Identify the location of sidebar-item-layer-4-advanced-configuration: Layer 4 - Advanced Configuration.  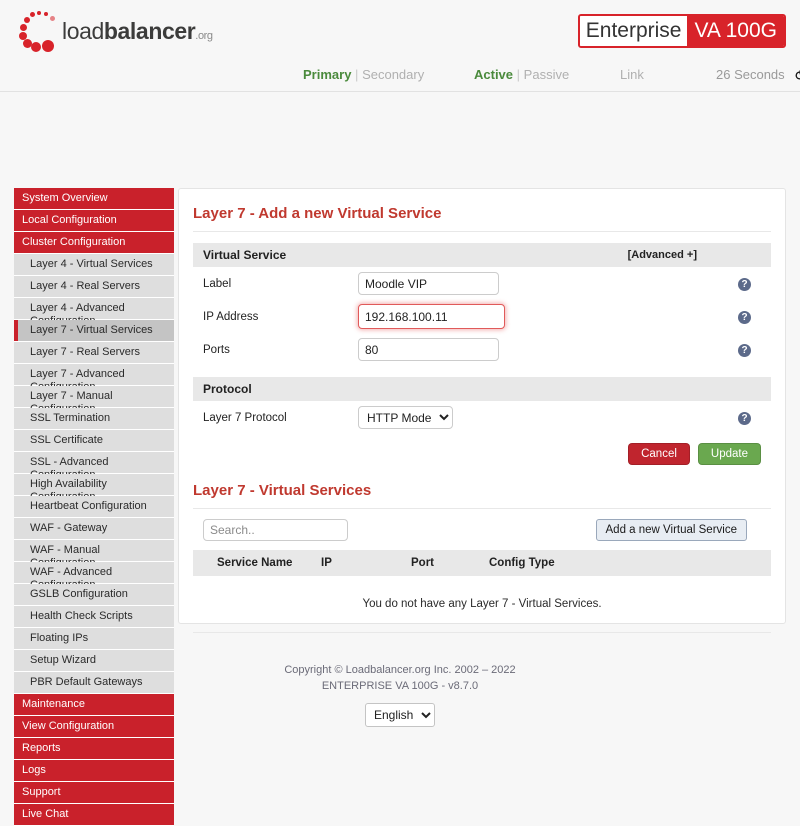
(94, 312).